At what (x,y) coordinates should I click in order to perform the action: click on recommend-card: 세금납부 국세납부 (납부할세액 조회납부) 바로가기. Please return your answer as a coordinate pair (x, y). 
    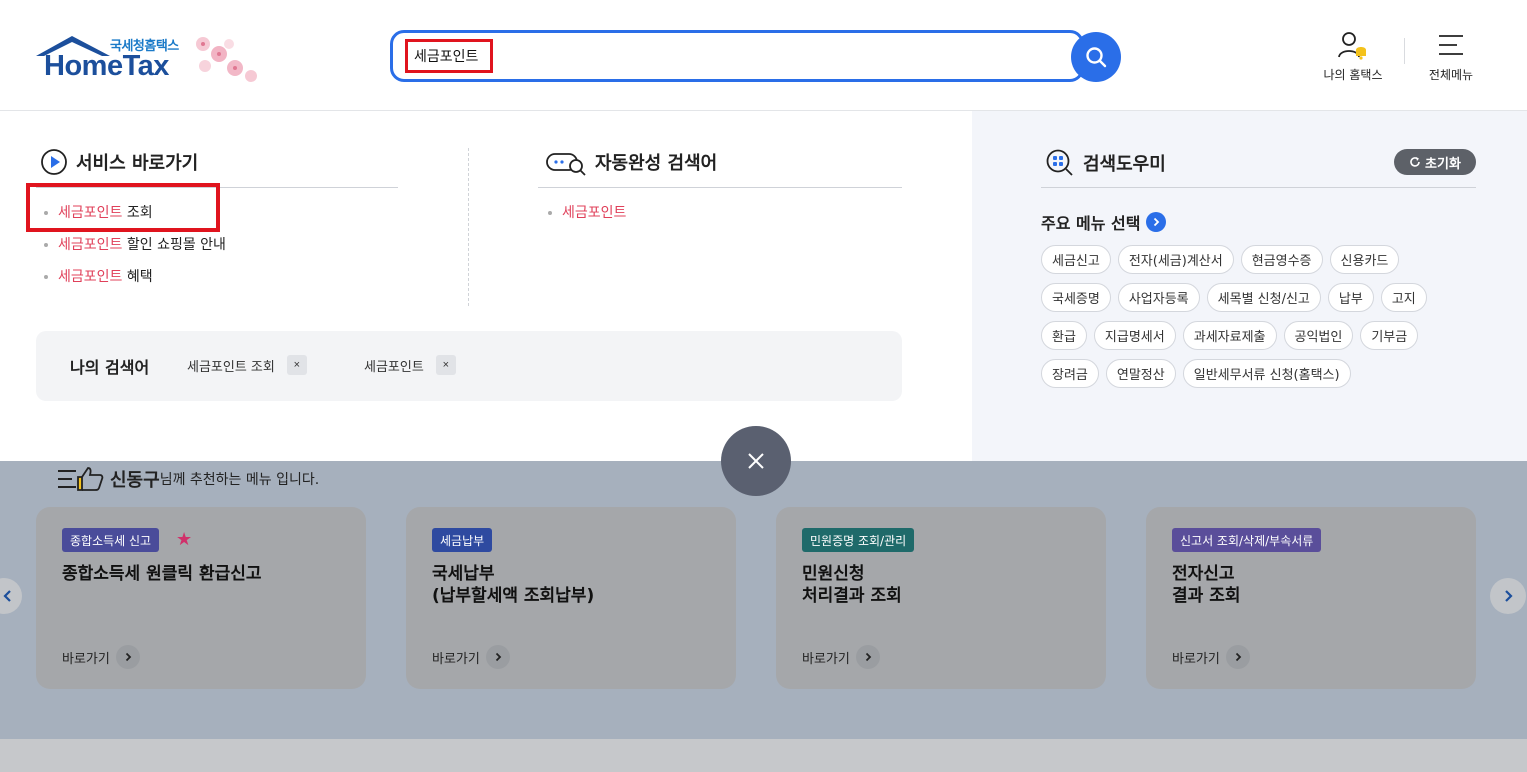
    Looking at the image, I should click on (571, 598).